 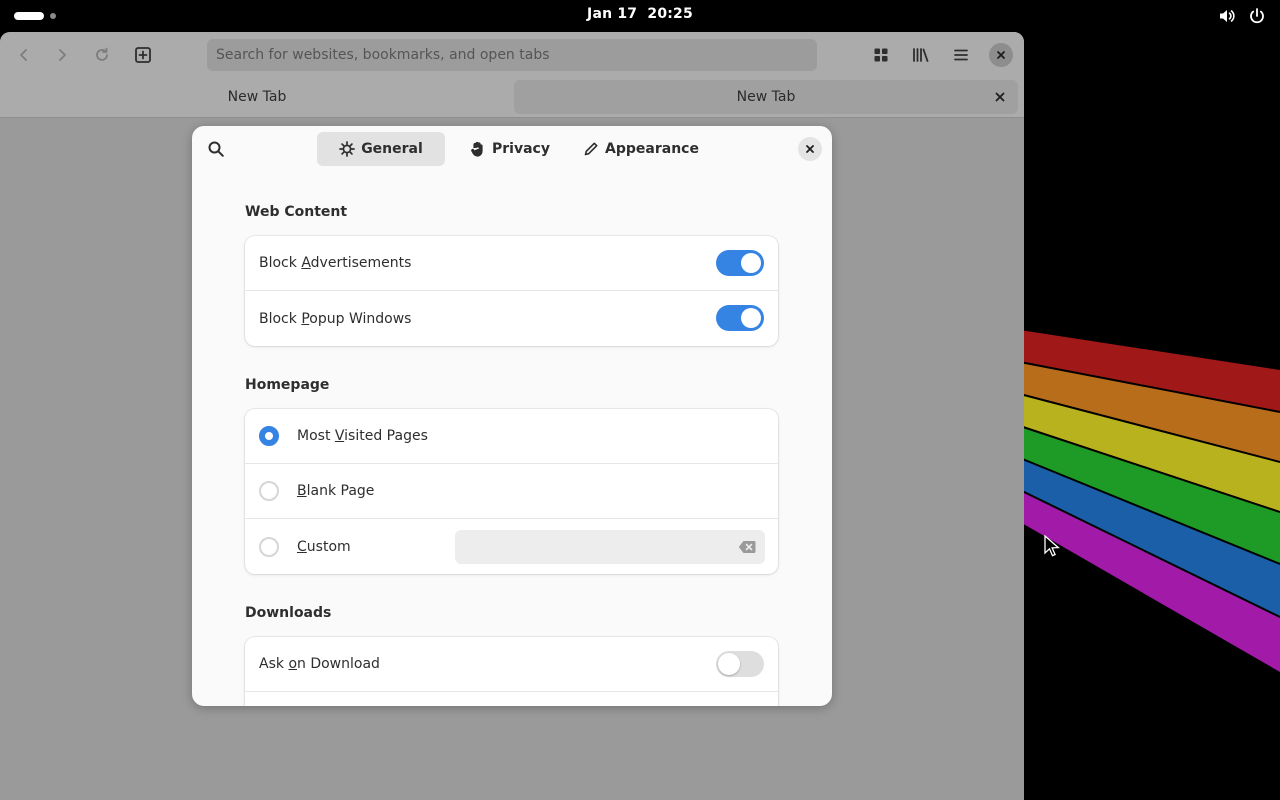 I want to click on ask-on-download-label: Ask on Download, so click(x=319, y=664).